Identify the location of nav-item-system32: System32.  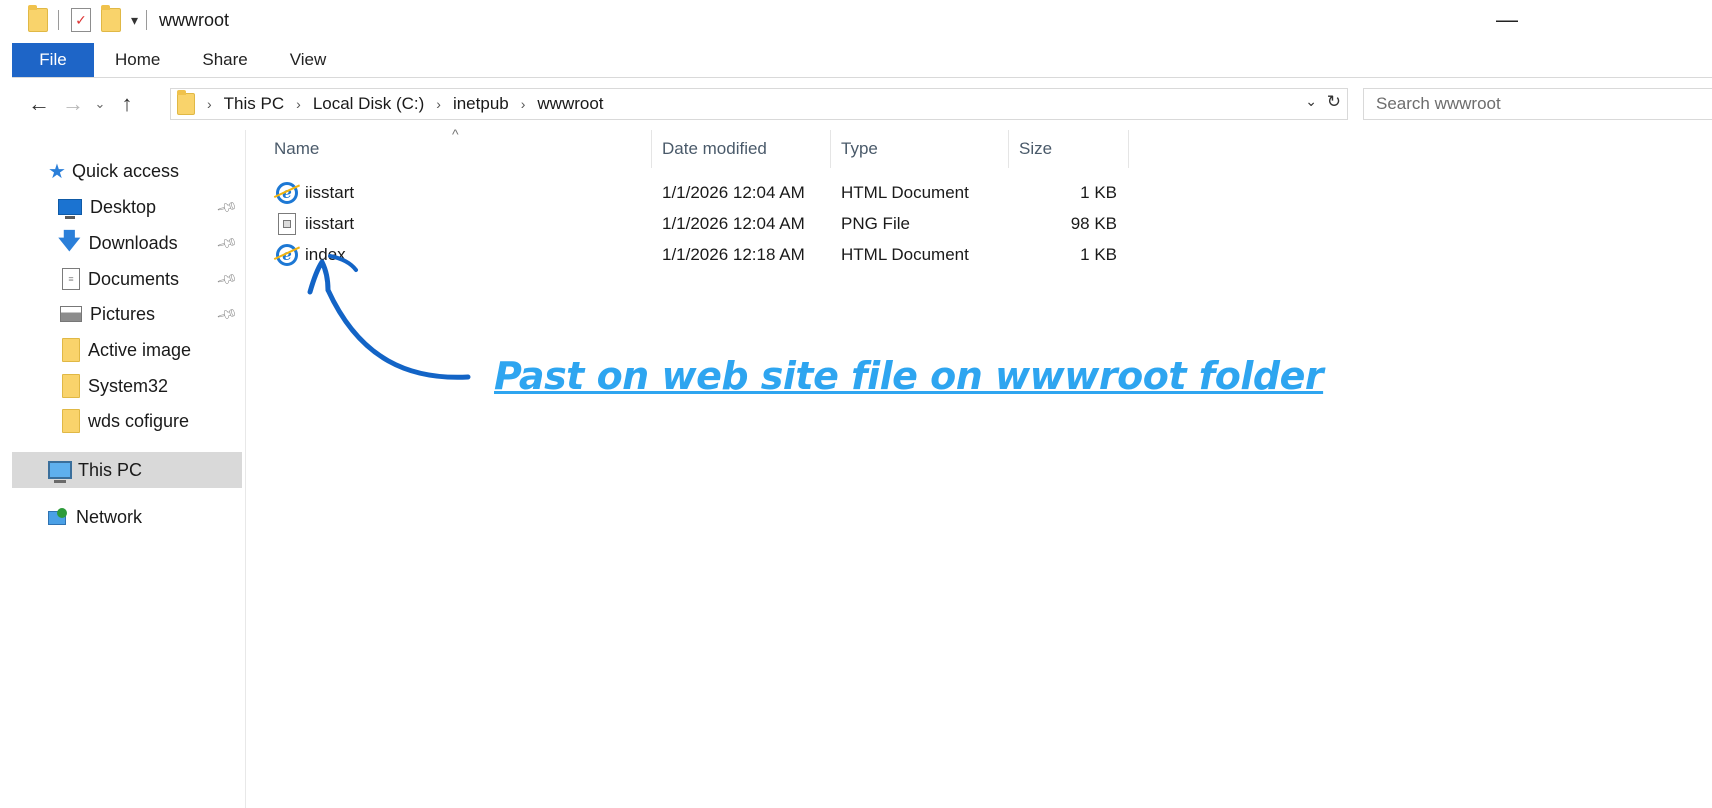
(127, 386).